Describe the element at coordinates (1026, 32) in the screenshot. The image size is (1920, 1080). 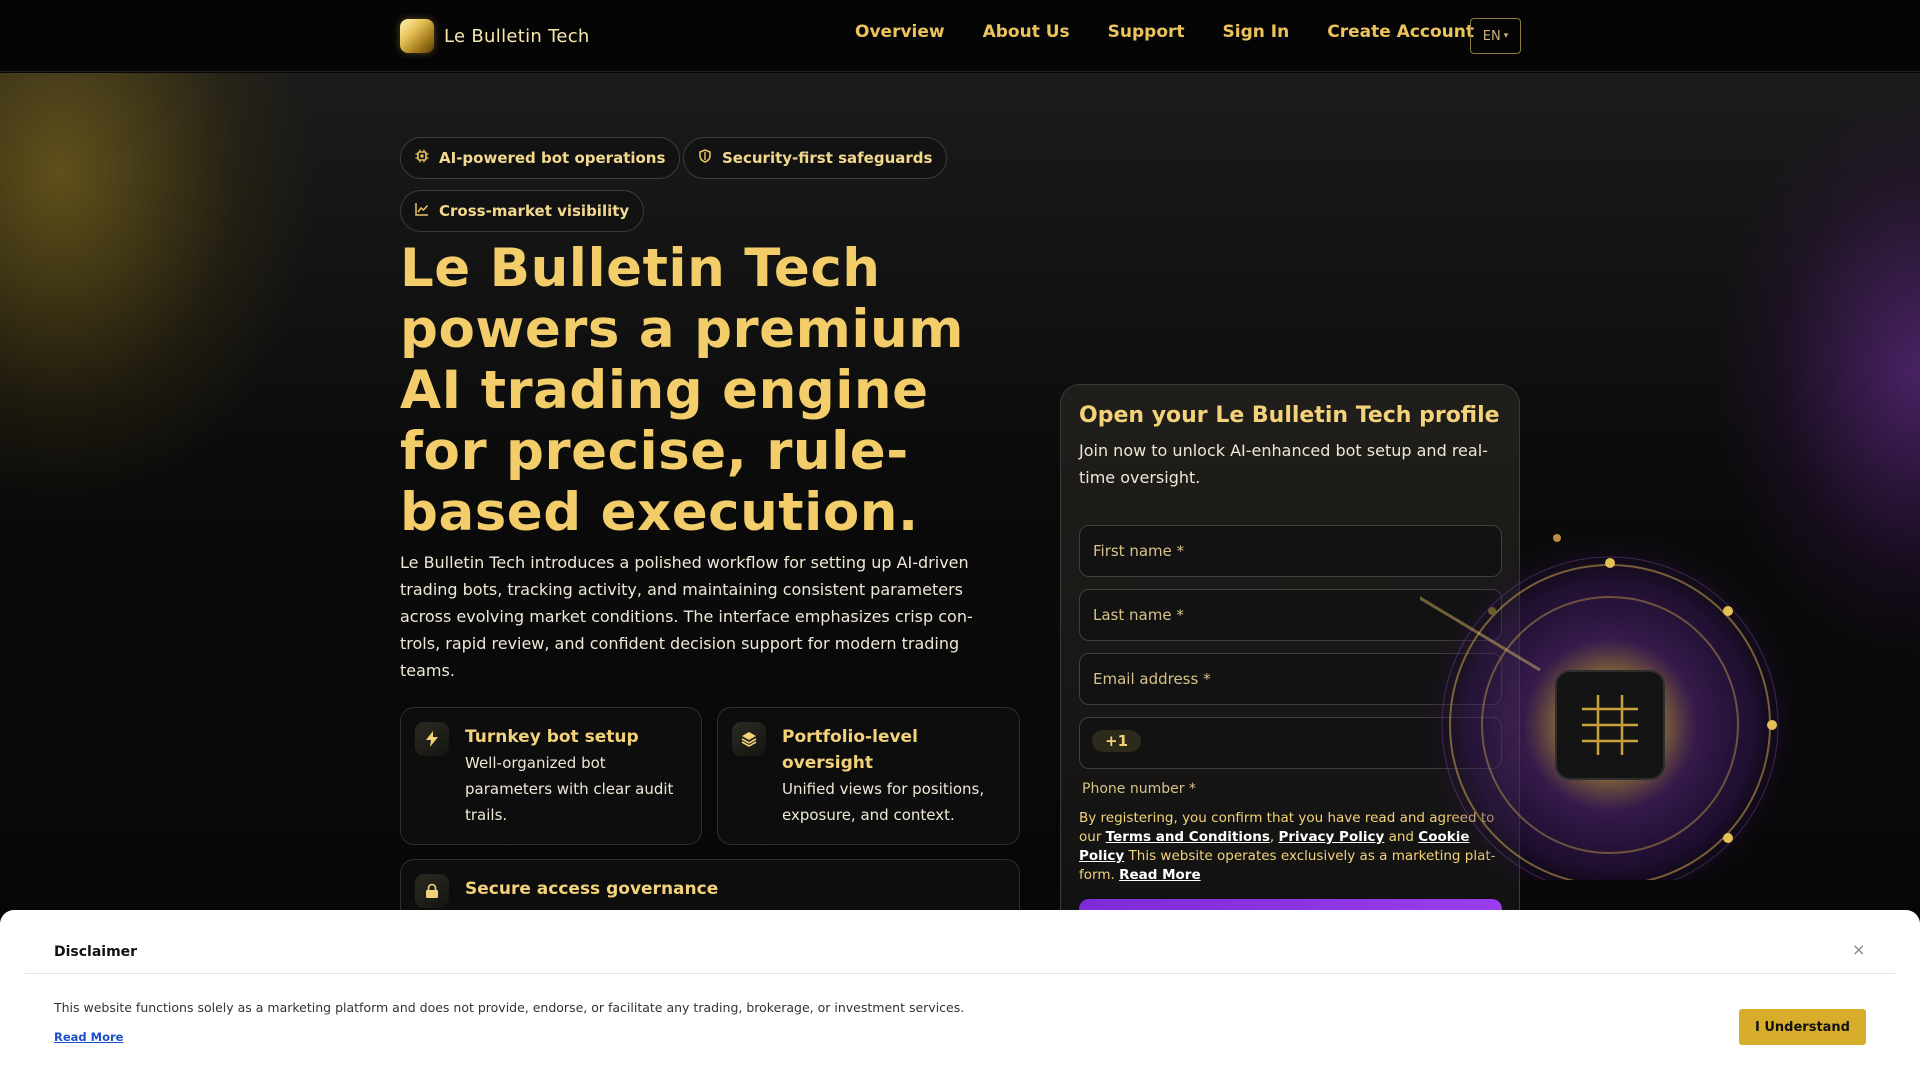
I see `nav-link-about-us: About Us` at that location.